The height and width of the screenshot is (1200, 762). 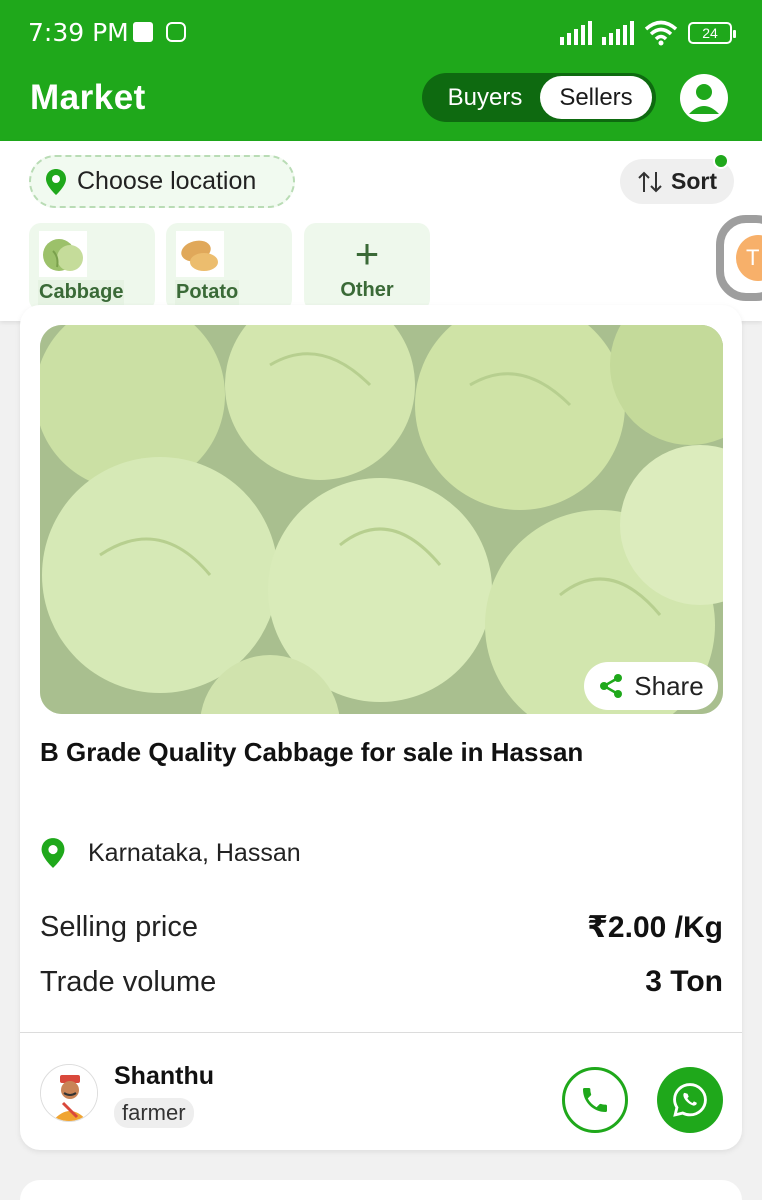 What do you see at coordinates (119, 927) in the screenshot?
I see `selling-price-label: Selling price` at bounding box center [119, 927].